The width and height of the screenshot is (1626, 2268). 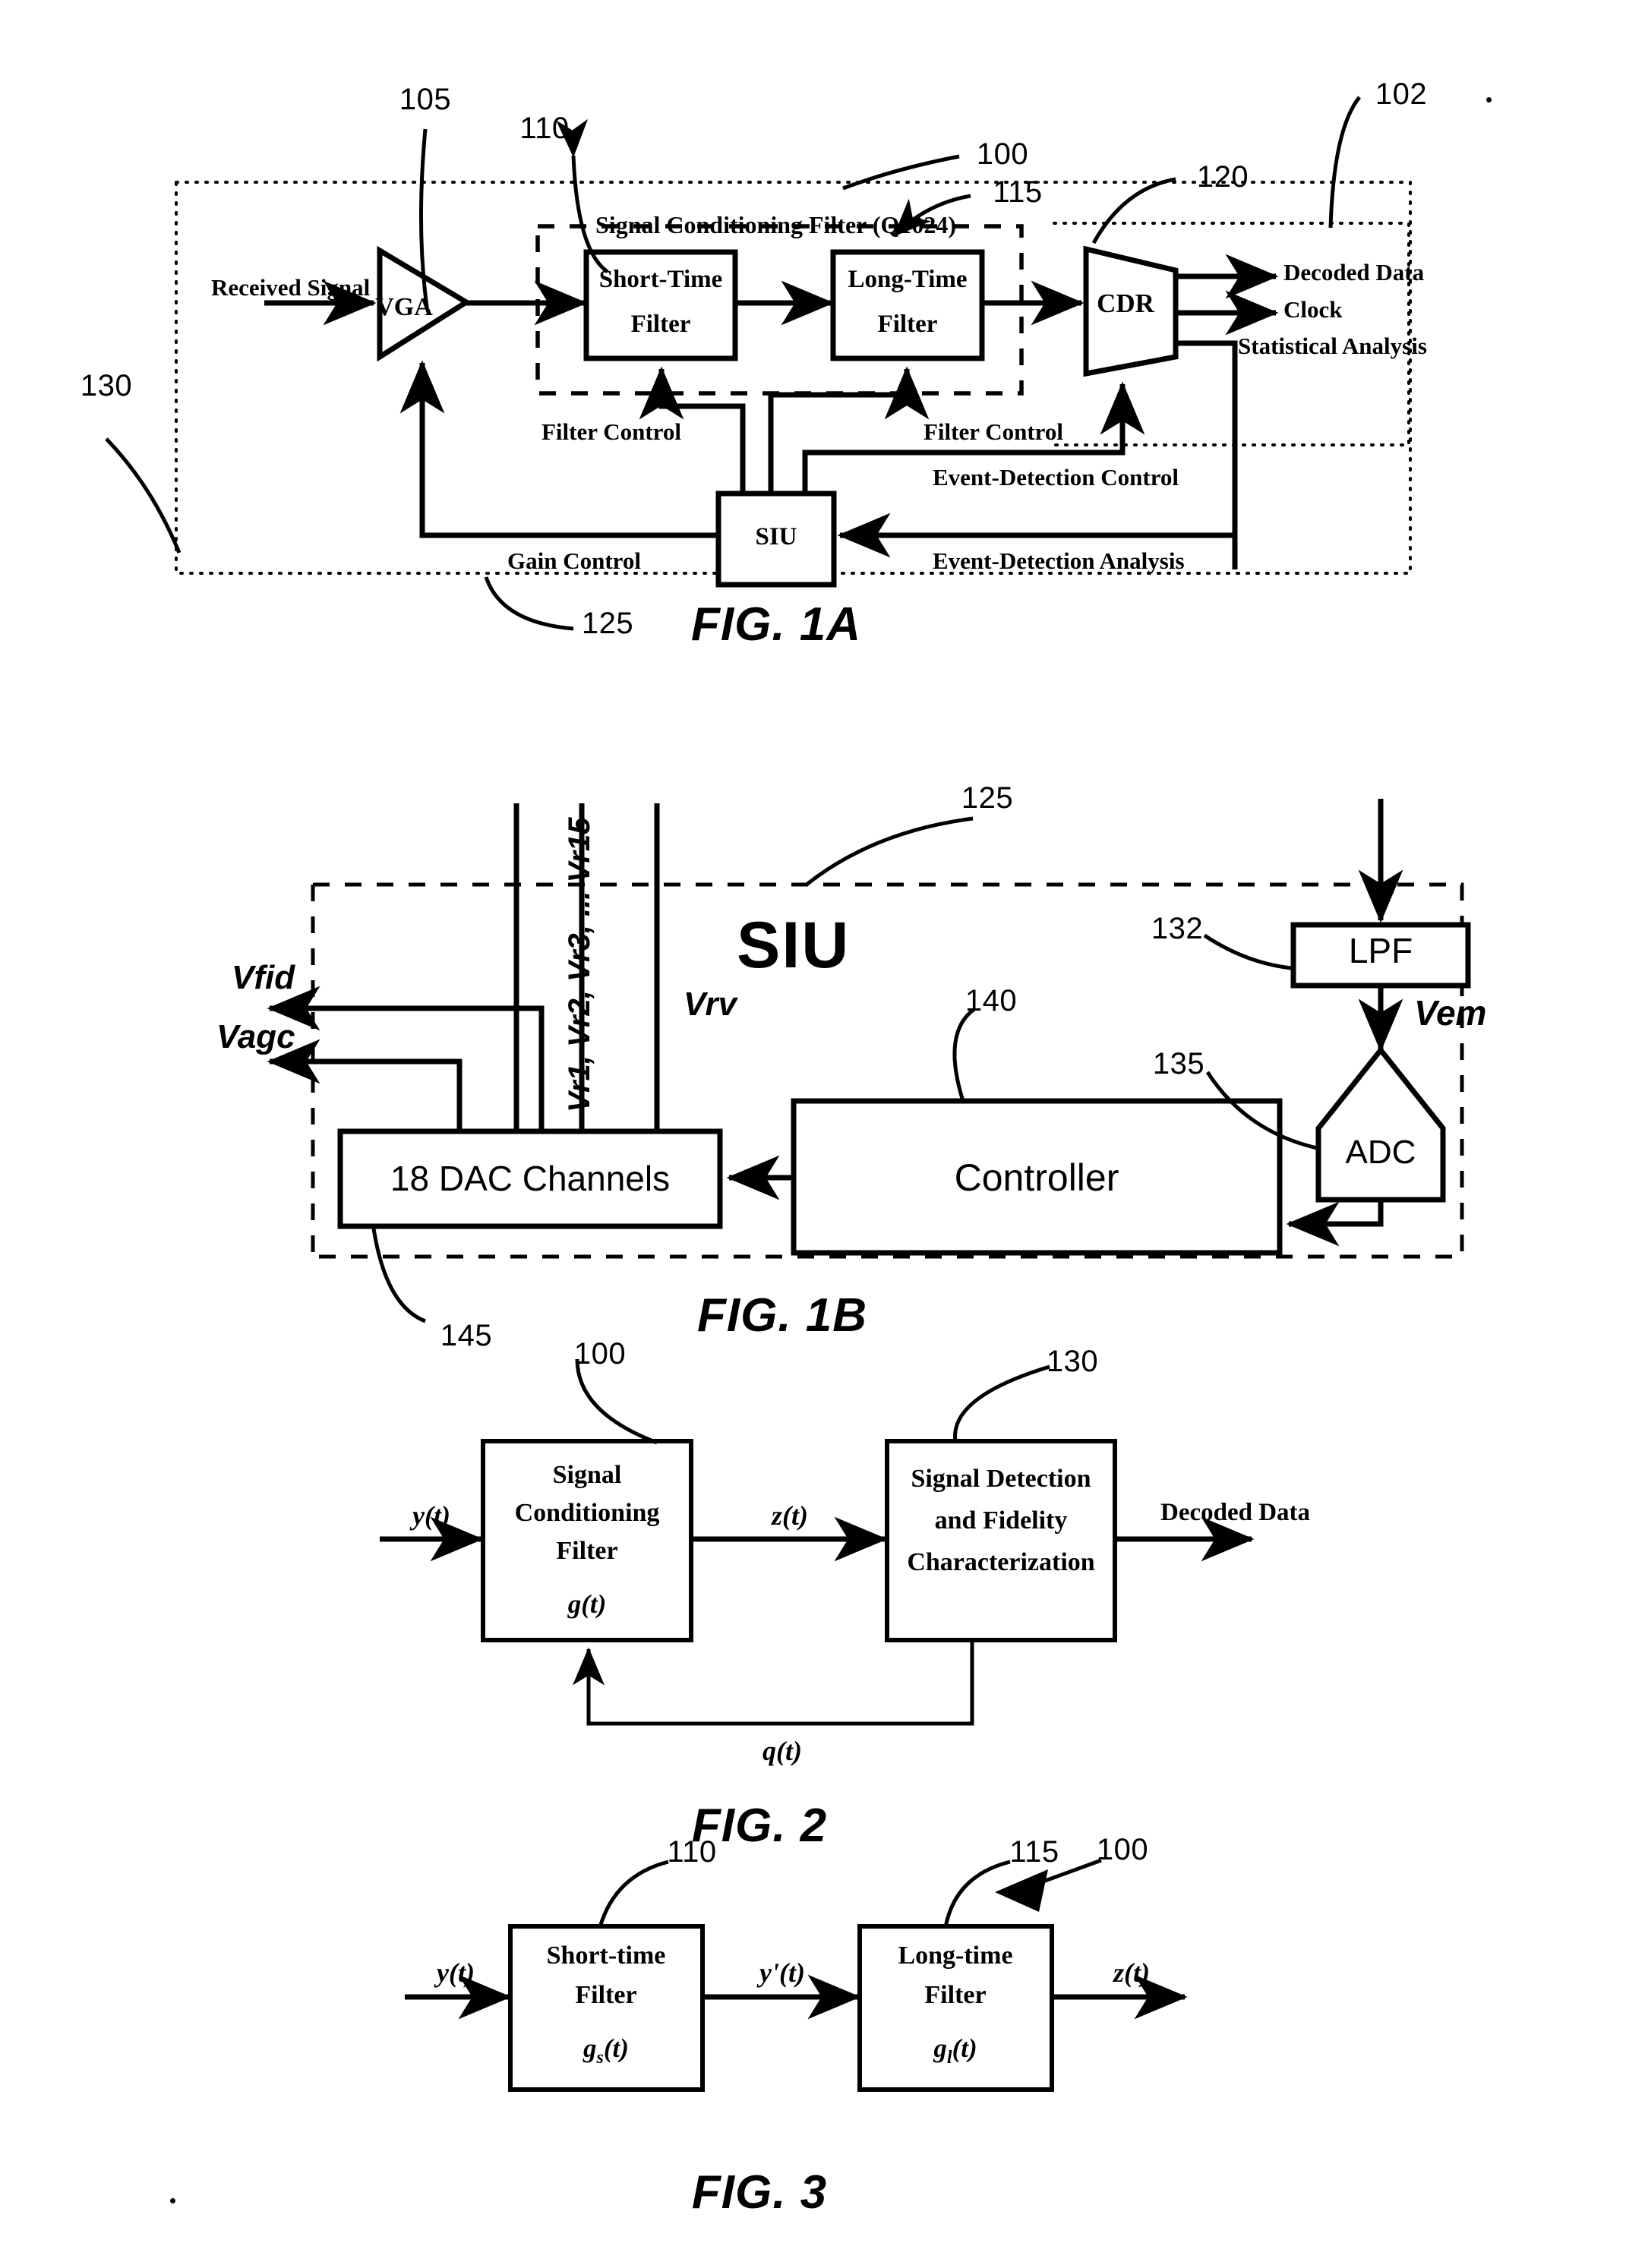 I want to click on short-time-filter-label-line2: Filter, so click(x=660, y=325).